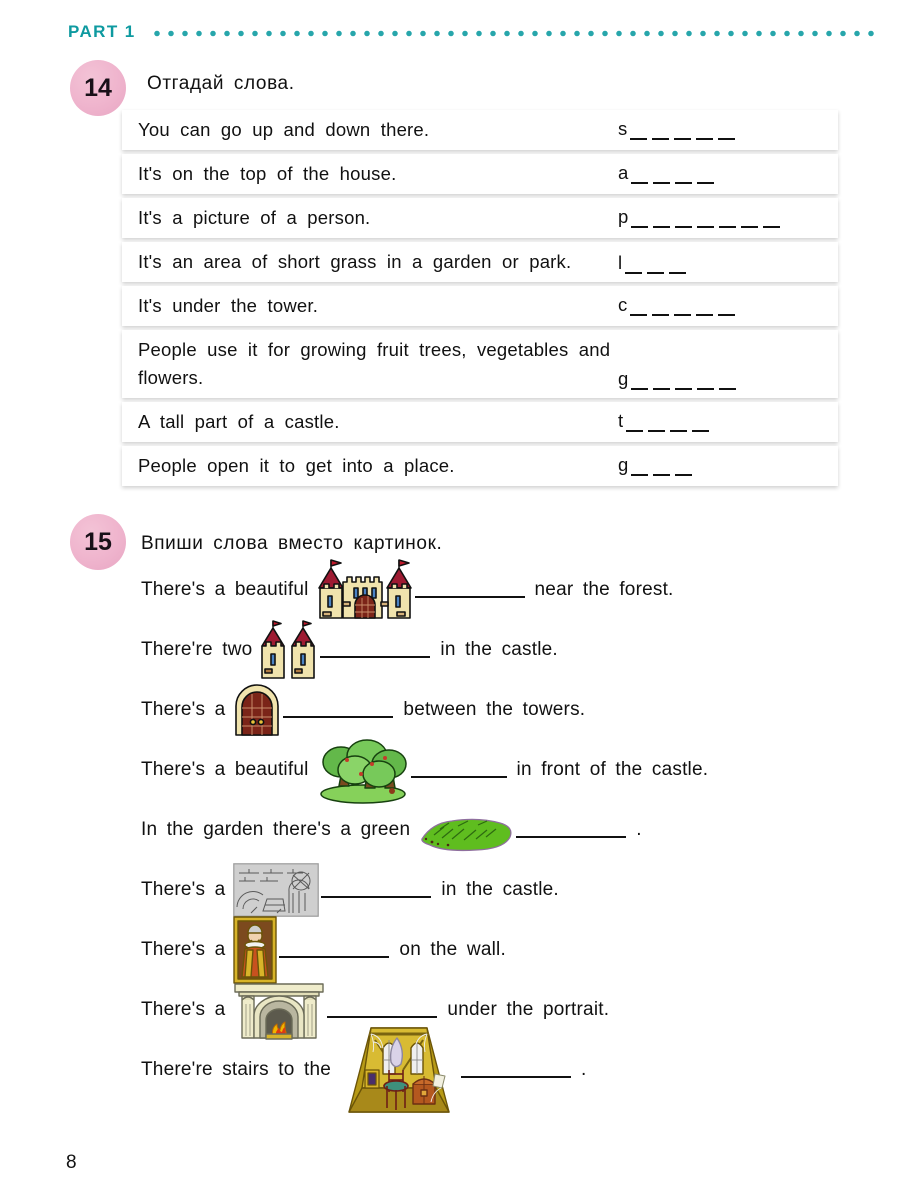 This screenshot has height=1200, width=900. I want to click on lawn-icon, so click(466, 830).